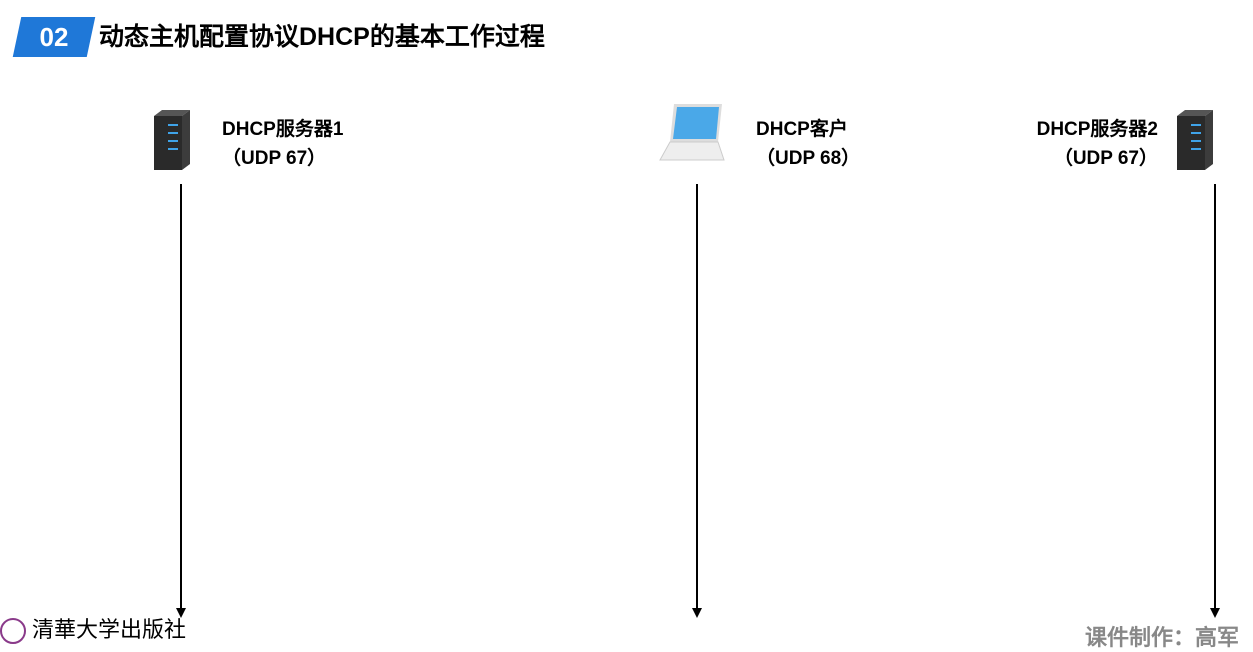 The height and width of the screenshot is (652, 1253). Describe the element at coordinates (1215, 398) in the screenshot. I see `server2-timeline` at that location.